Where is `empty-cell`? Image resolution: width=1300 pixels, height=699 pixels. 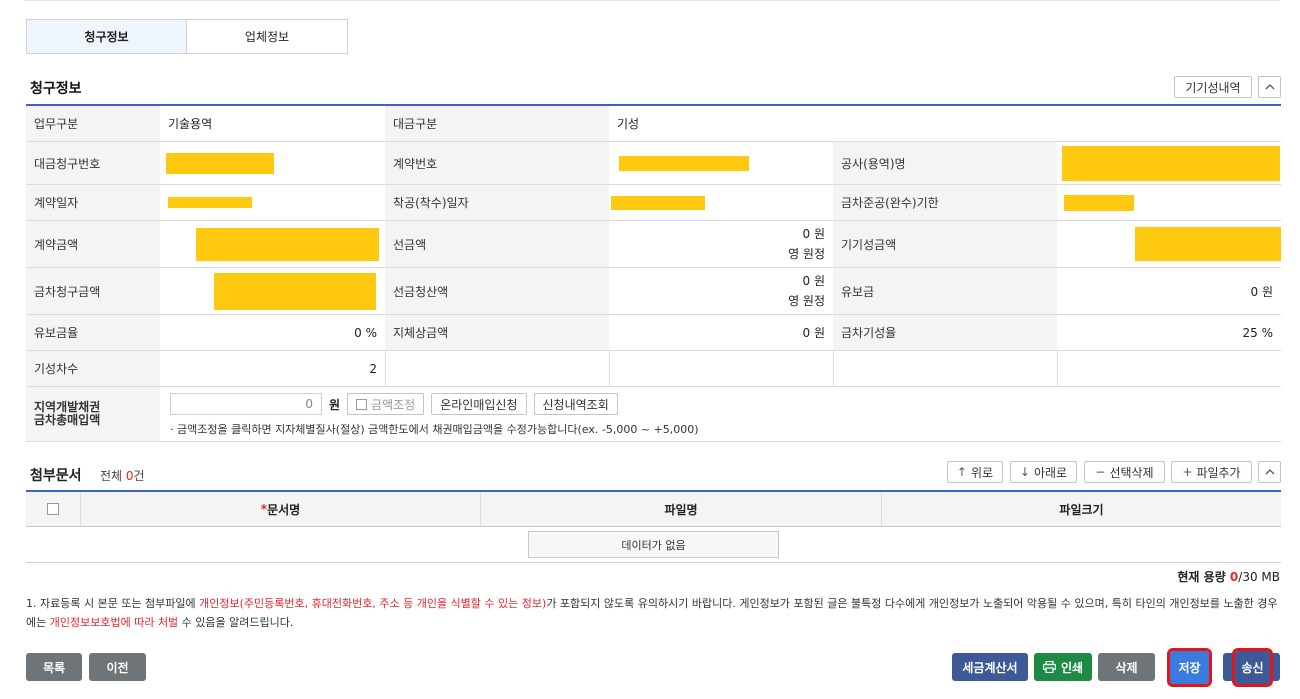 empty-cell is located at coordinates (721, 368).